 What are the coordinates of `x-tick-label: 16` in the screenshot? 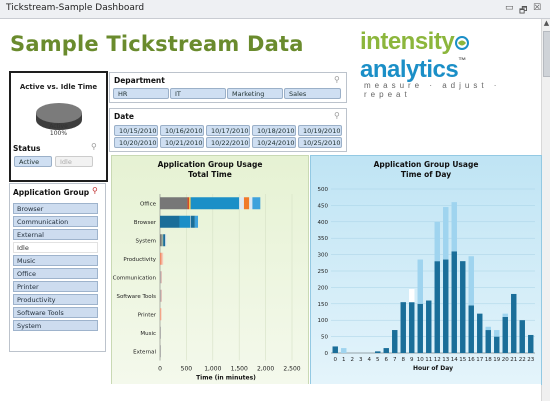 It's located at (471, 360).